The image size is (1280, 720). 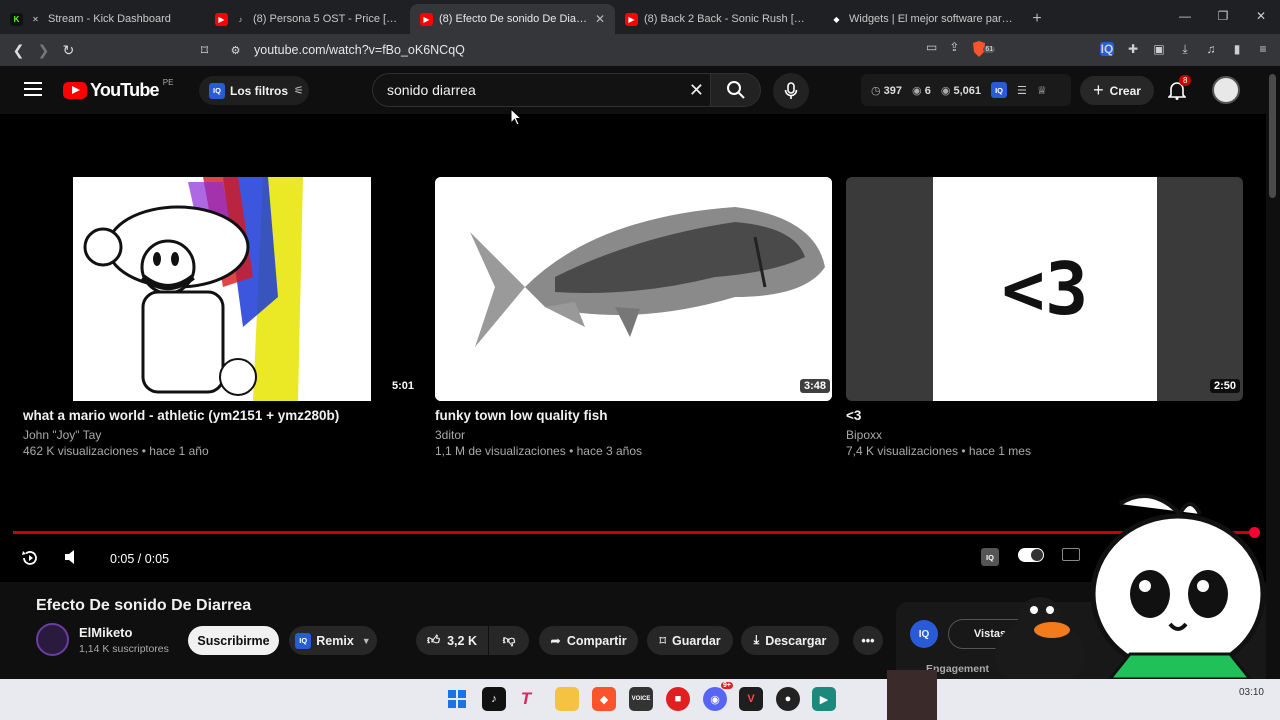 What do you see at coordinates (259, 90) in the screenshot?
I see `filters-label: Los filtros` at bounding box center [259, 90].